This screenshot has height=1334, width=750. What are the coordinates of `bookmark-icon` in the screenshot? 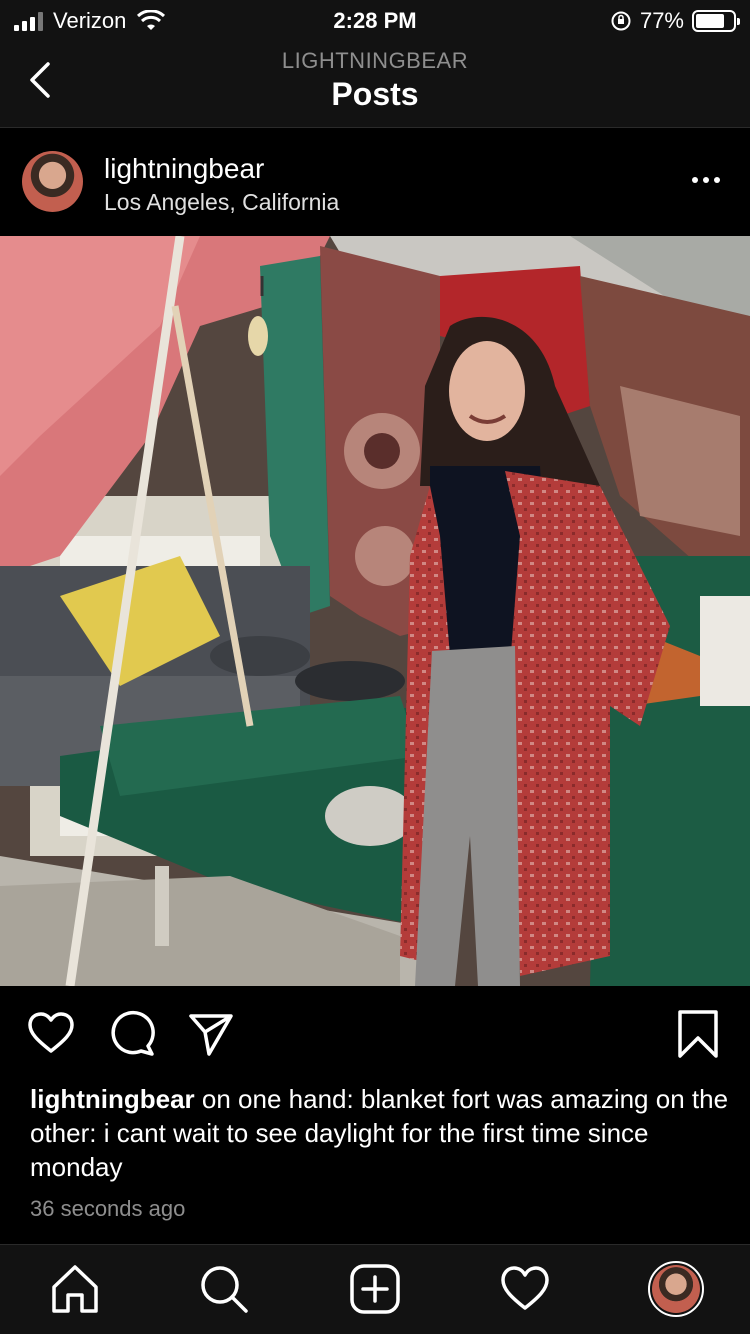 It's located at (698, 1034).